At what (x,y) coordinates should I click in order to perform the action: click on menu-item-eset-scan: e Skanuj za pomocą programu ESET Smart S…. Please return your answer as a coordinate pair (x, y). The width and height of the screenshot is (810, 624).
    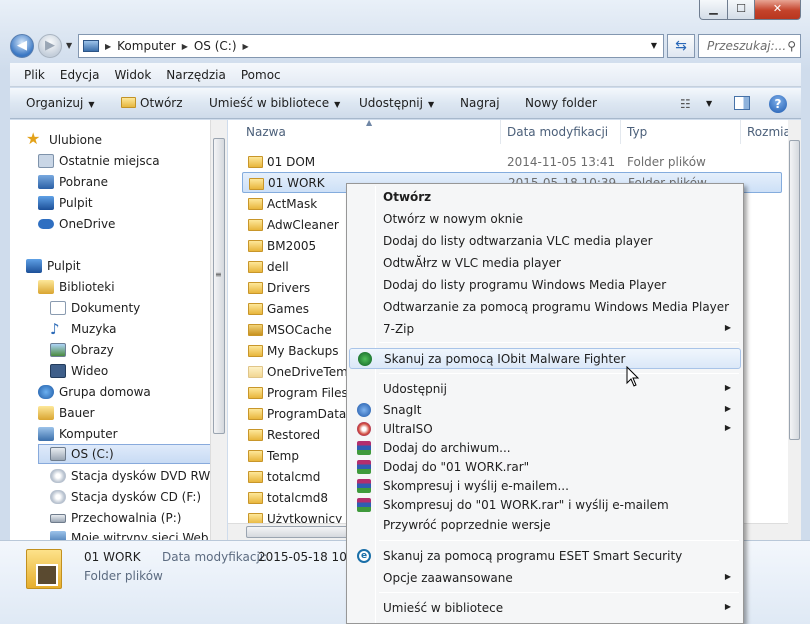
    Looking at the image, I should click on (545, 556).